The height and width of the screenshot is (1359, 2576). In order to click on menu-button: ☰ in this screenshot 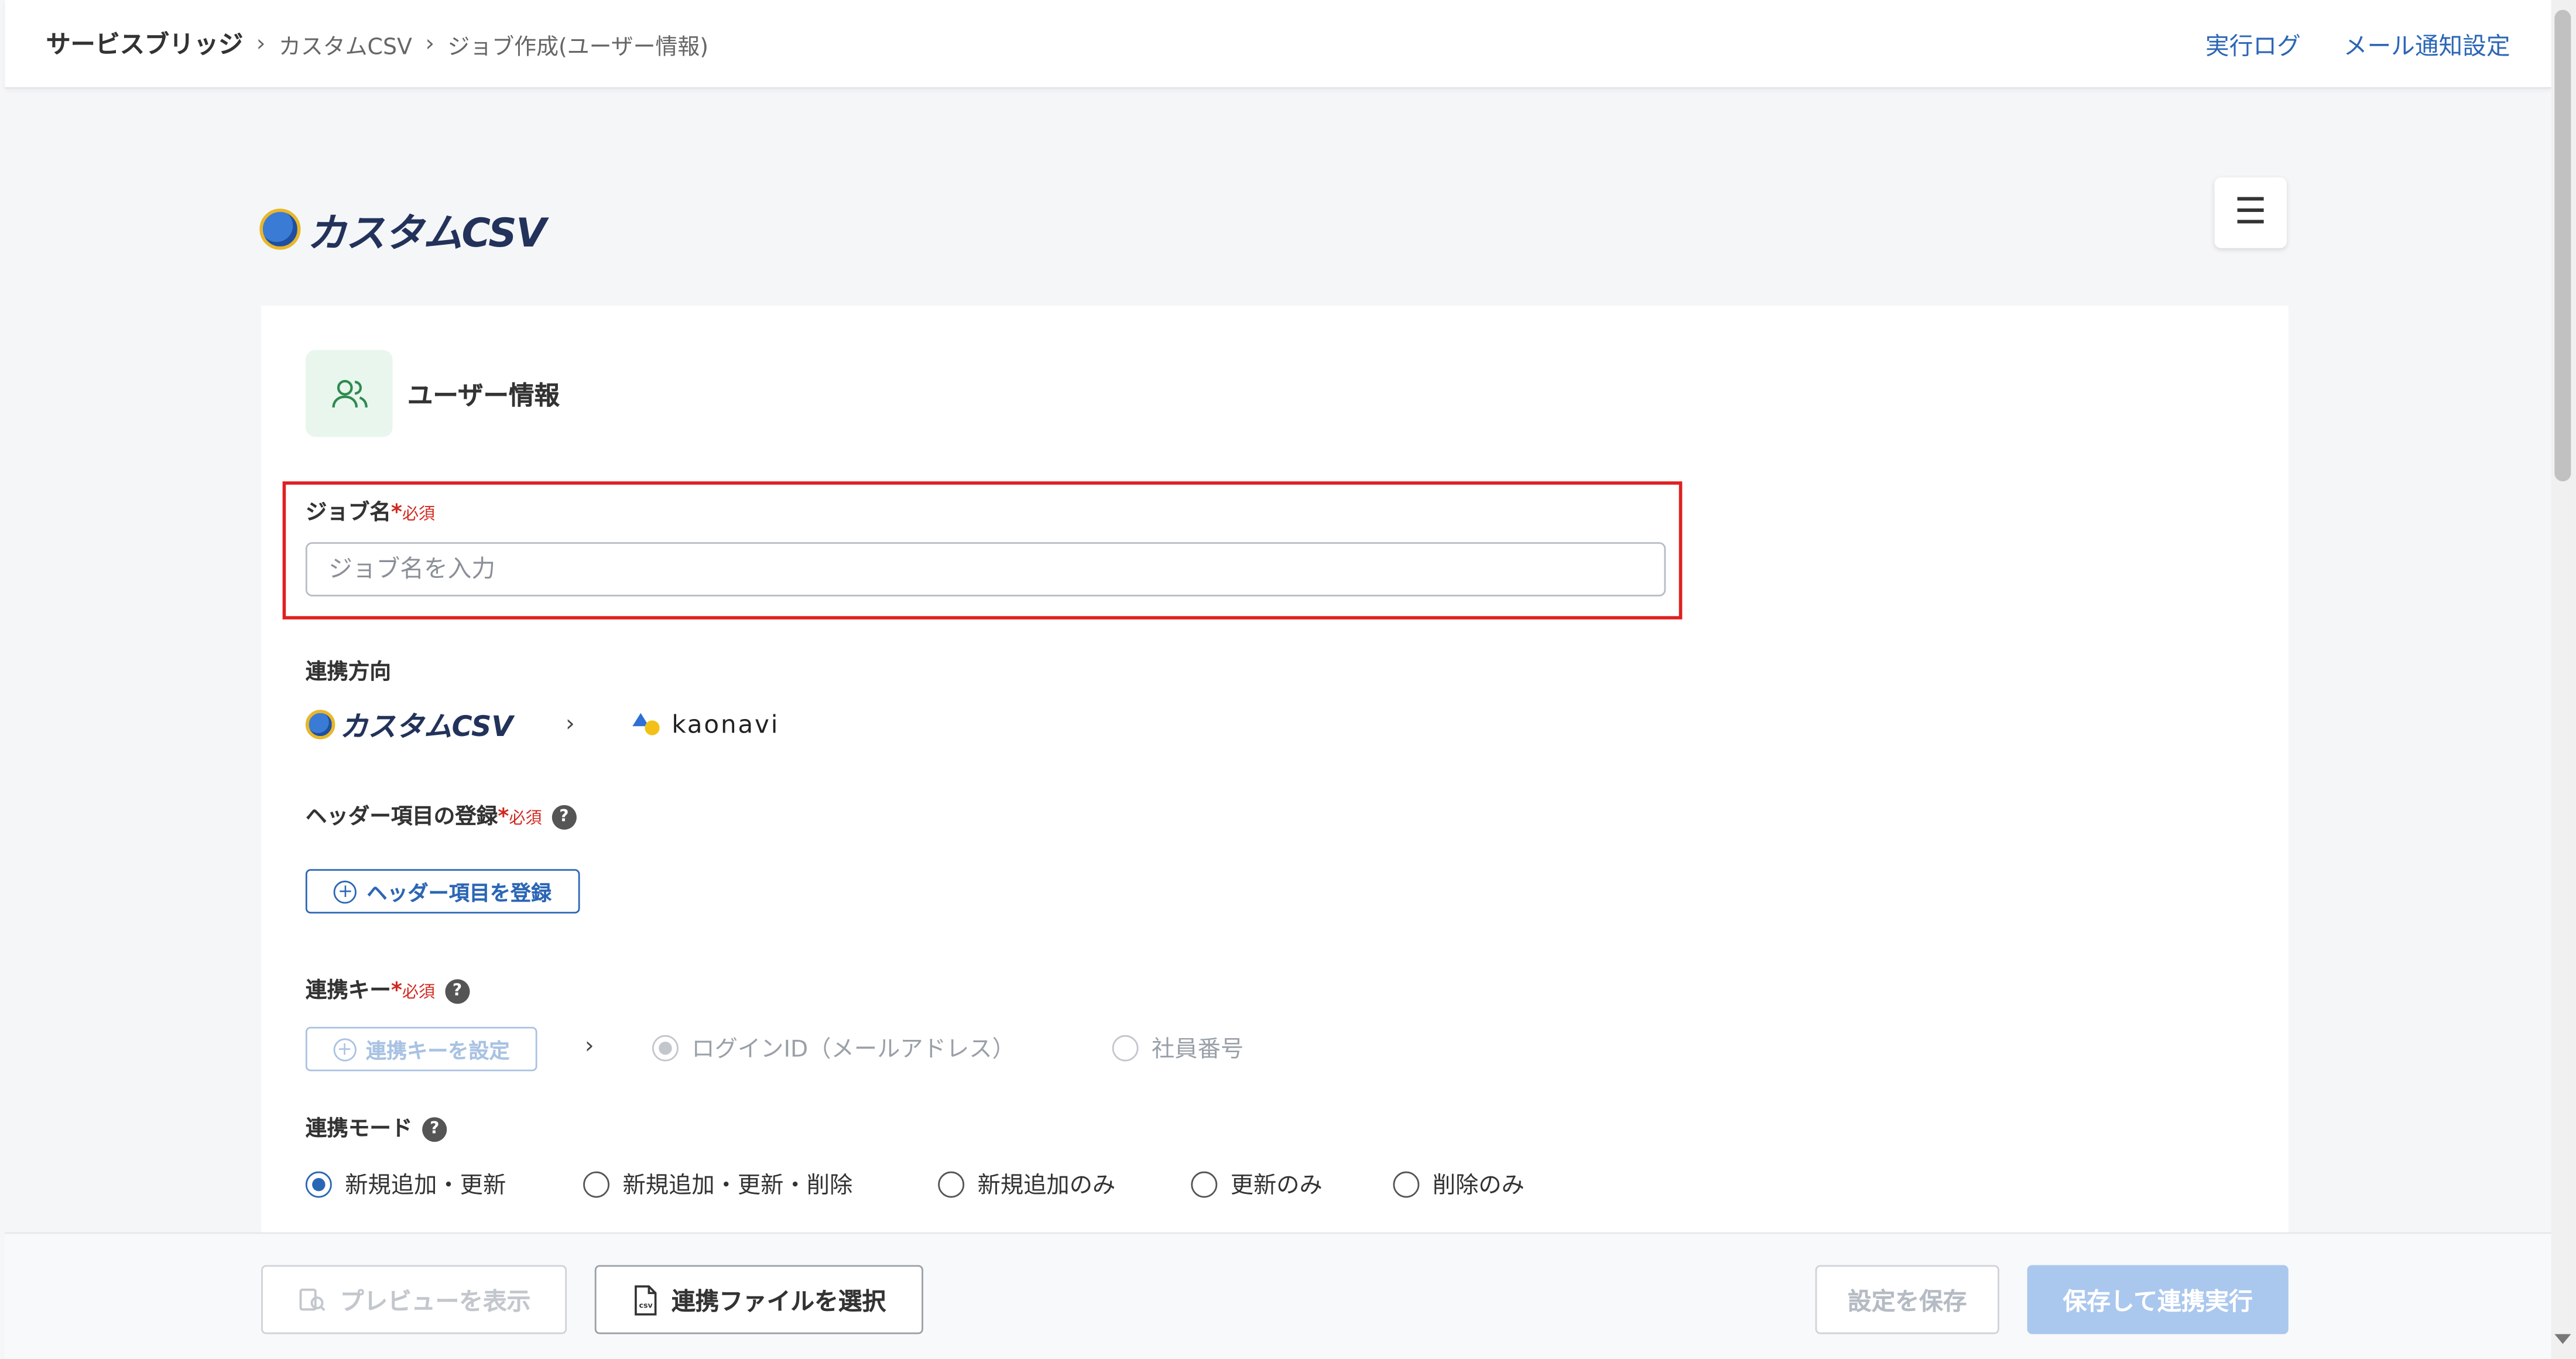, I will do `click(2250, 212)`.